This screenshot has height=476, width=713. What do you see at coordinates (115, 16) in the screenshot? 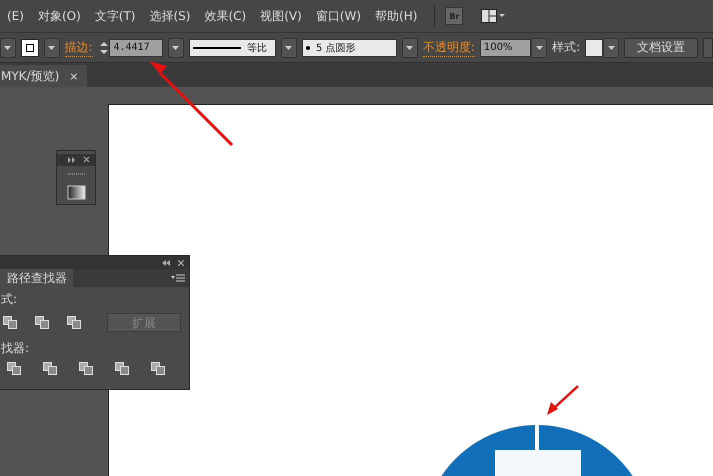
I see `menu-item: 文字(T)` at bounding box center [115, 16].